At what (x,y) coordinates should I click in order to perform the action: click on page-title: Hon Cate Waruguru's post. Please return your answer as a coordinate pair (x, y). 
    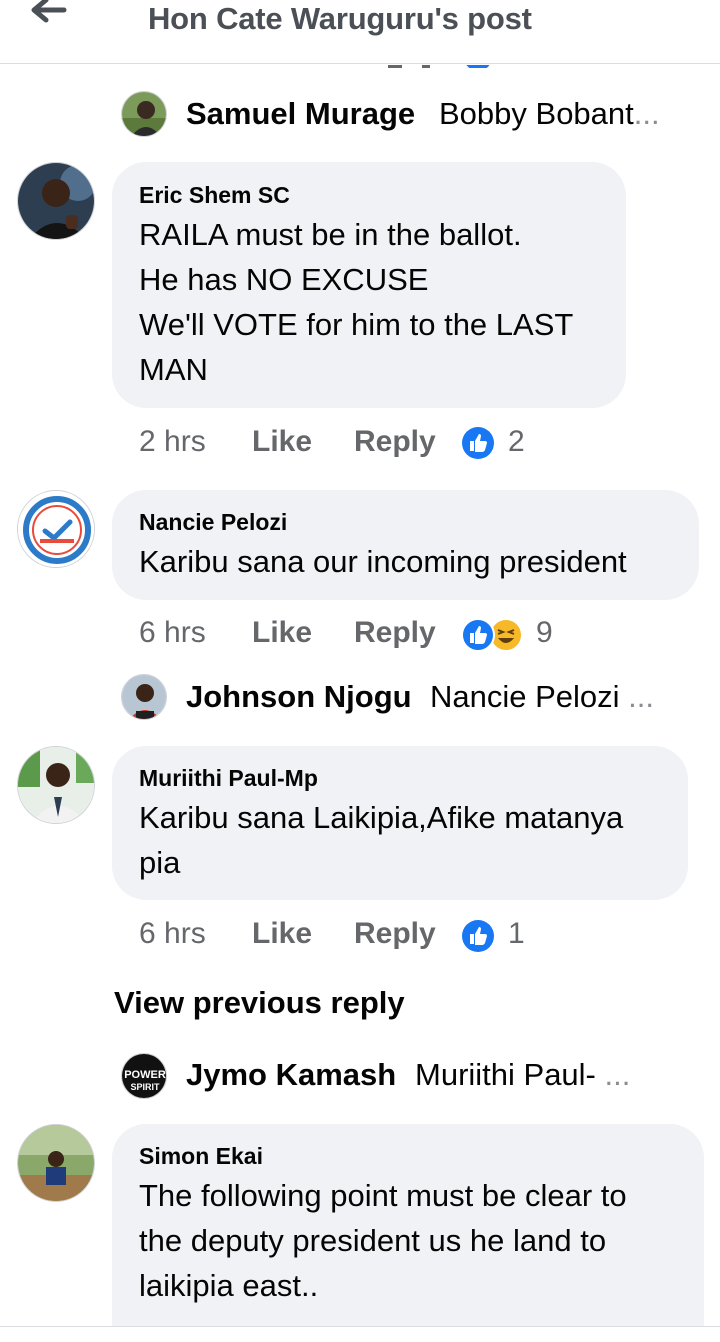
    Looking at the image, I should click on (340, 18).